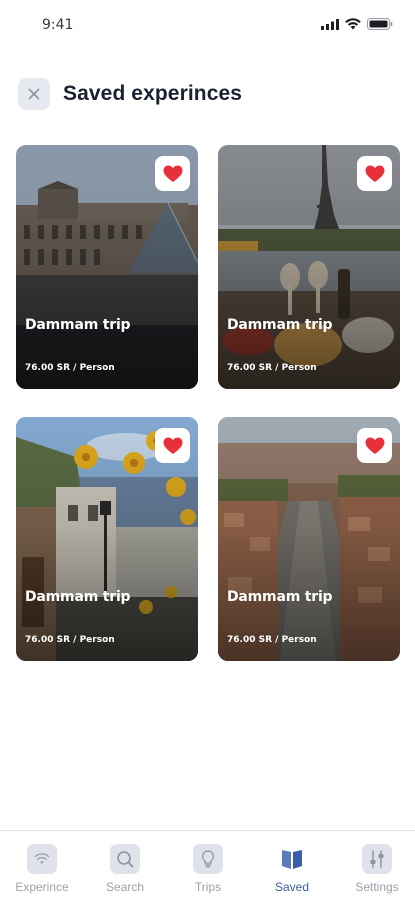  I want to click on sliders-icon, so click(377, 859).